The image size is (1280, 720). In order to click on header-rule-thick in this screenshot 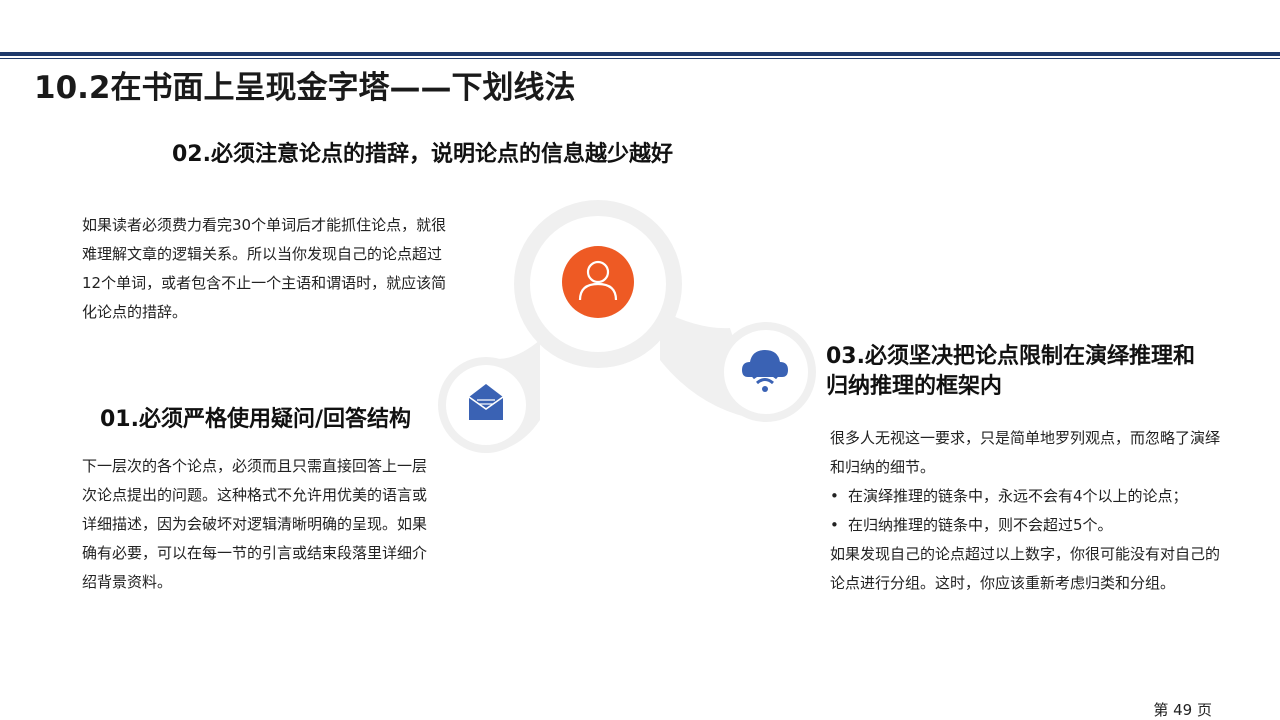, I will do `click(640, 54)`.